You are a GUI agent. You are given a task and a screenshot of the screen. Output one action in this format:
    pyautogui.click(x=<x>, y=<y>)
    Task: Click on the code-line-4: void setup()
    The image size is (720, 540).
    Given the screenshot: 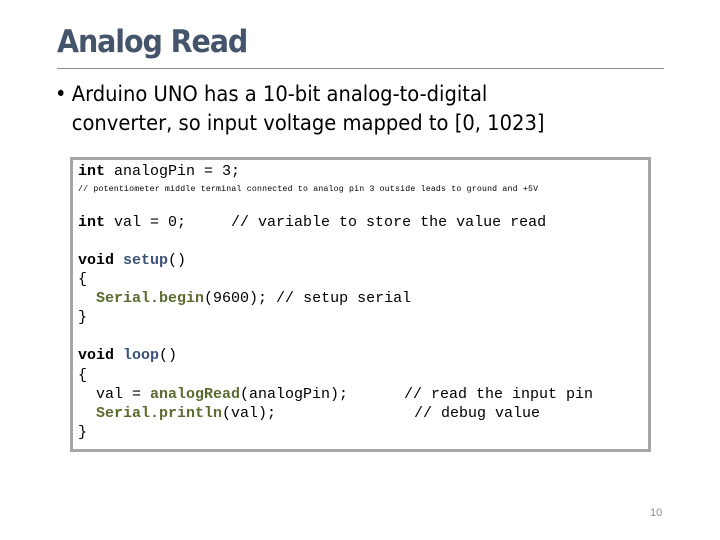 What is the action you would take?
    pyautogui.click(x=132, y=261)
    